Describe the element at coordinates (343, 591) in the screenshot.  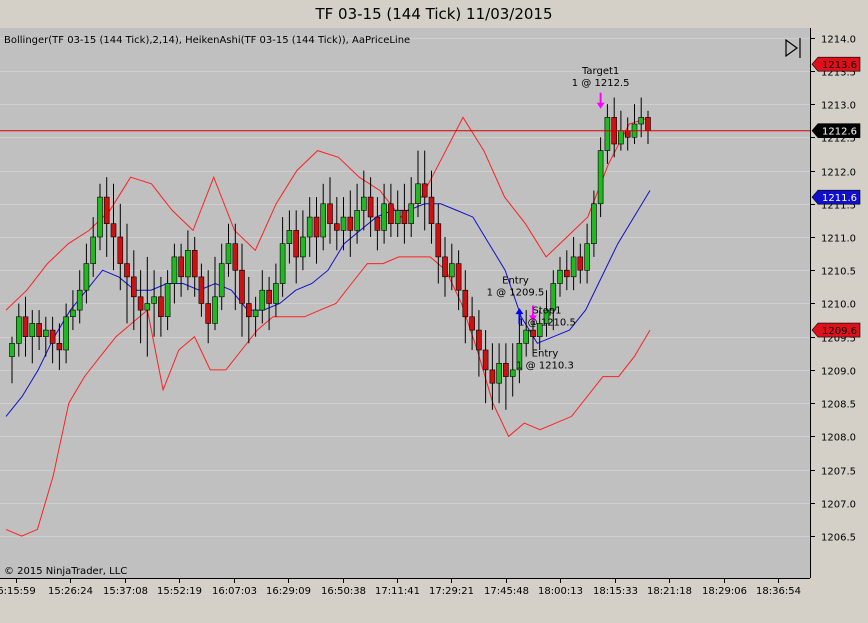
I see `time-tick-label: 16:50:38` at that location.